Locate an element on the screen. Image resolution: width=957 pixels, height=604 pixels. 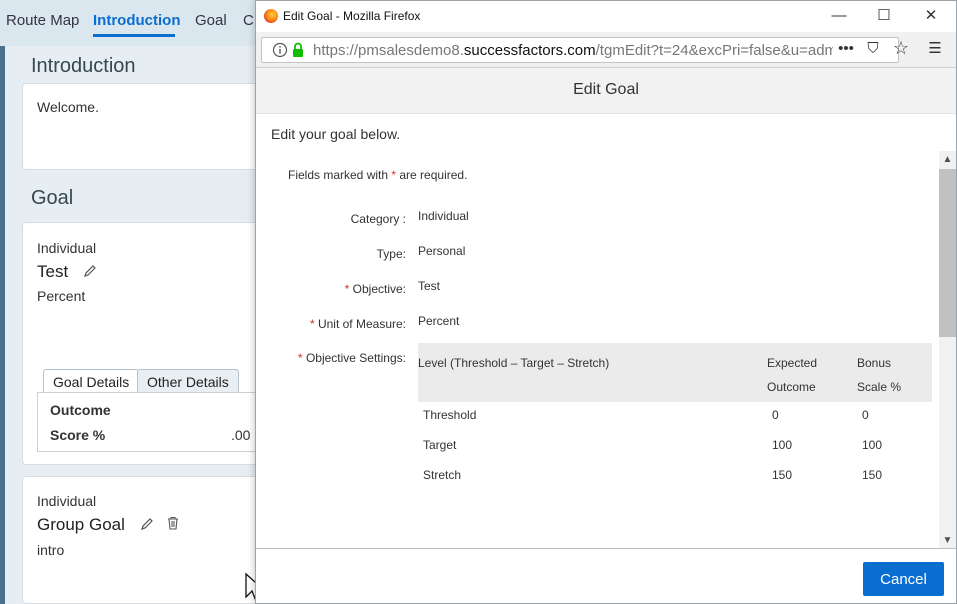
category-label: Category : is located at coordinates (378, 219).